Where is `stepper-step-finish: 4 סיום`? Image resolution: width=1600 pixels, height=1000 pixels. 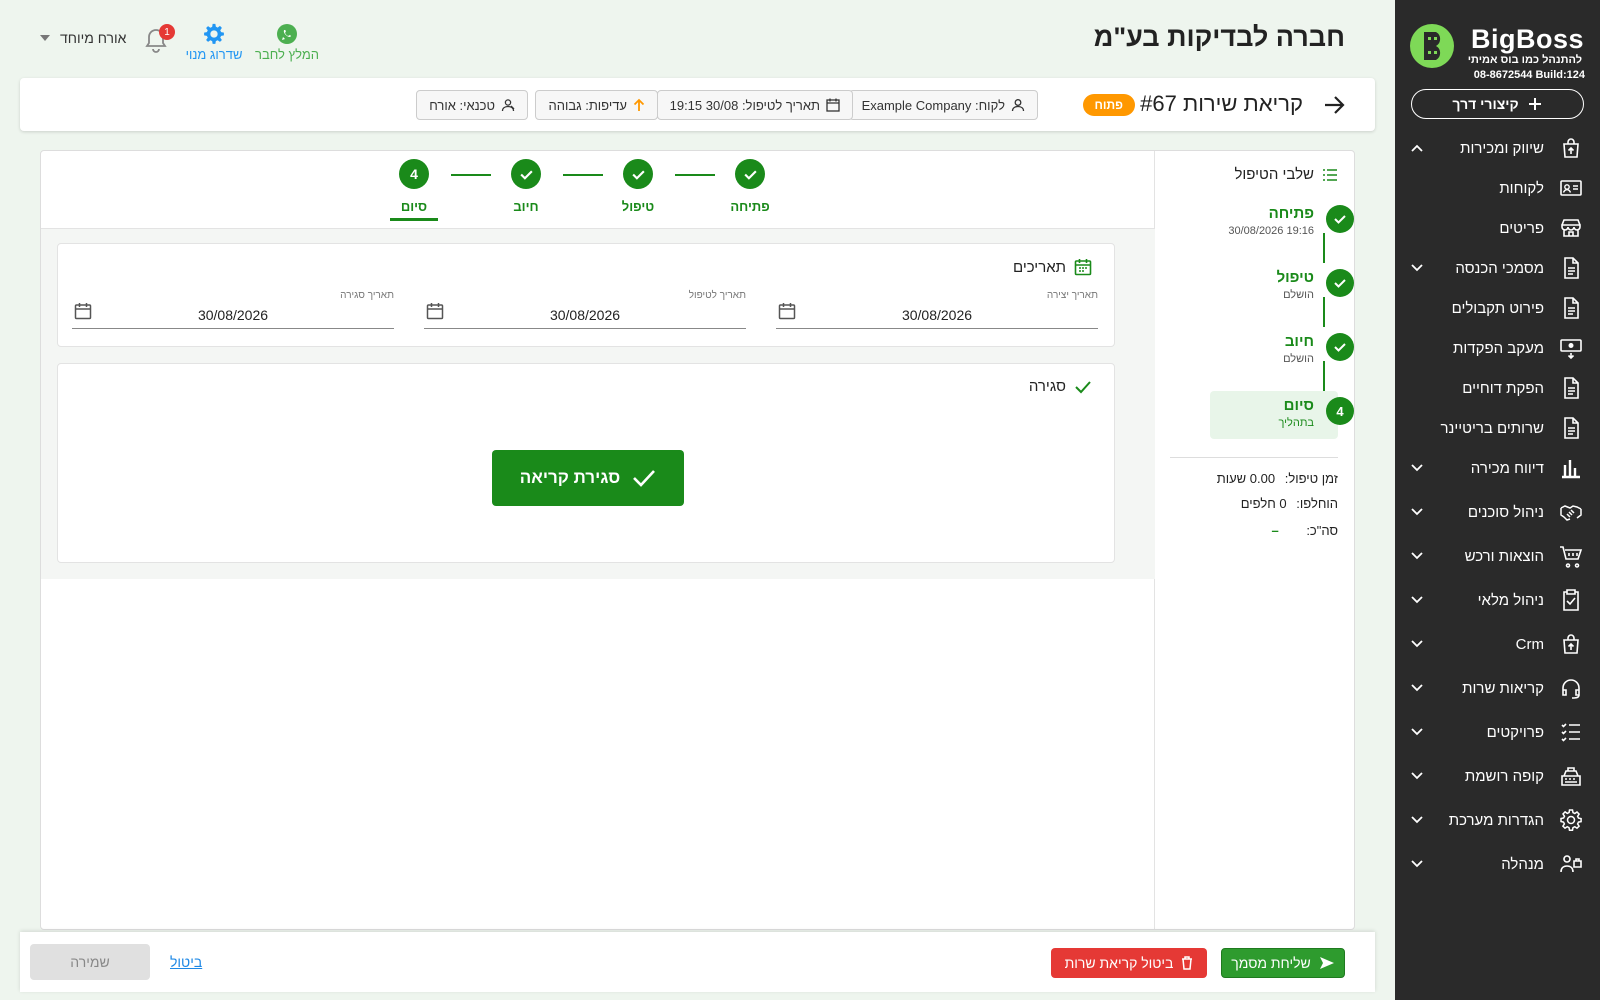
stepper-step-finish: 4 סיום is located at coordinates (414, 190).